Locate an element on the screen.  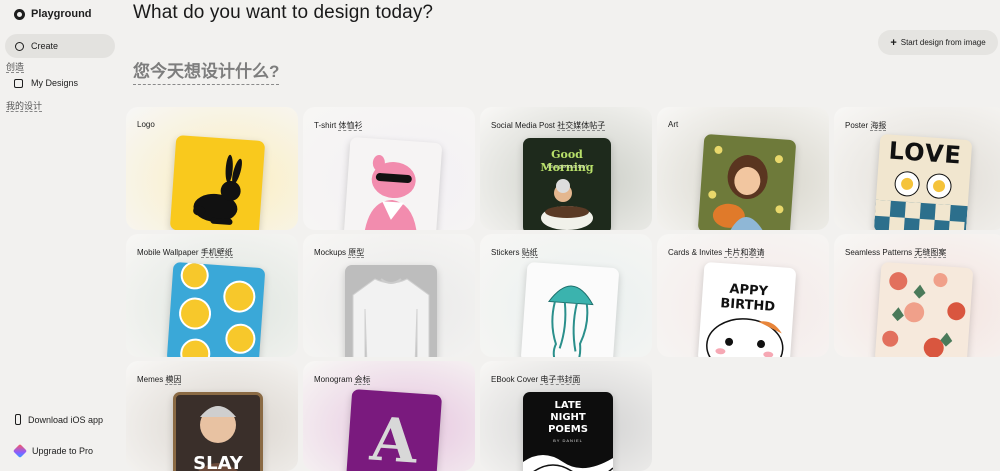
swirl-illustration is located at coordinates (568, 463).